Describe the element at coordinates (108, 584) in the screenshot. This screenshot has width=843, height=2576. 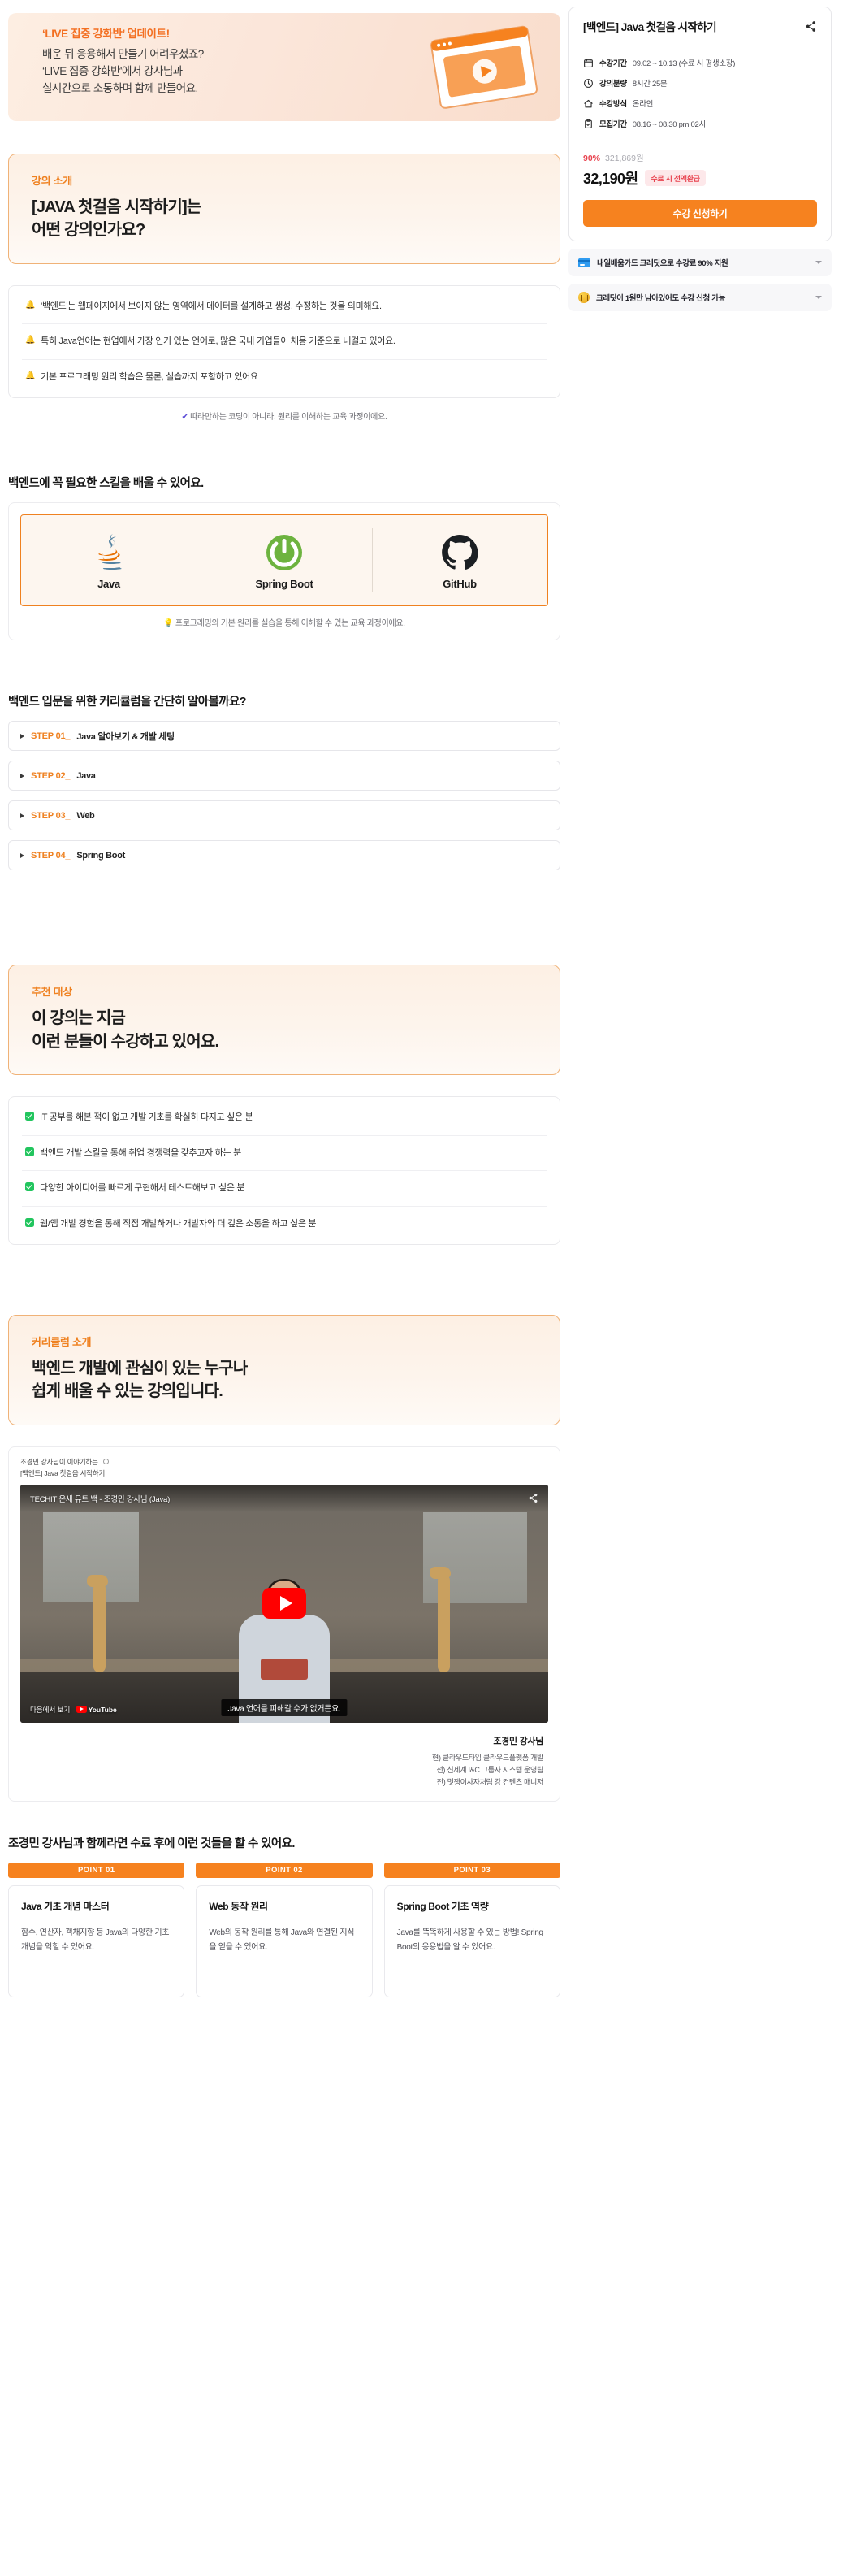
I see `skill-label: Java` at that location.